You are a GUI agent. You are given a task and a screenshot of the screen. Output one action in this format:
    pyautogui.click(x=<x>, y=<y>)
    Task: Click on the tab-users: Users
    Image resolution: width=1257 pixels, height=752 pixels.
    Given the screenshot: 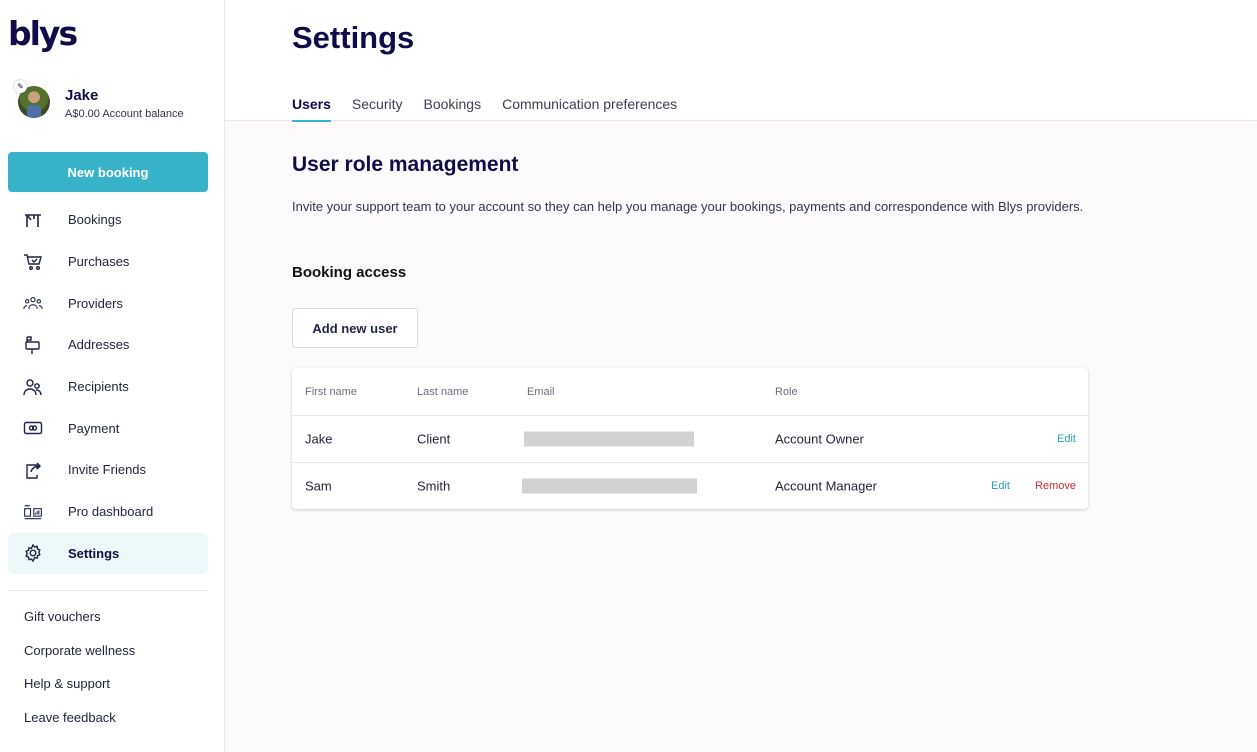 What is the action you would take?
    pyautogui.click(x=311, y=109)
    